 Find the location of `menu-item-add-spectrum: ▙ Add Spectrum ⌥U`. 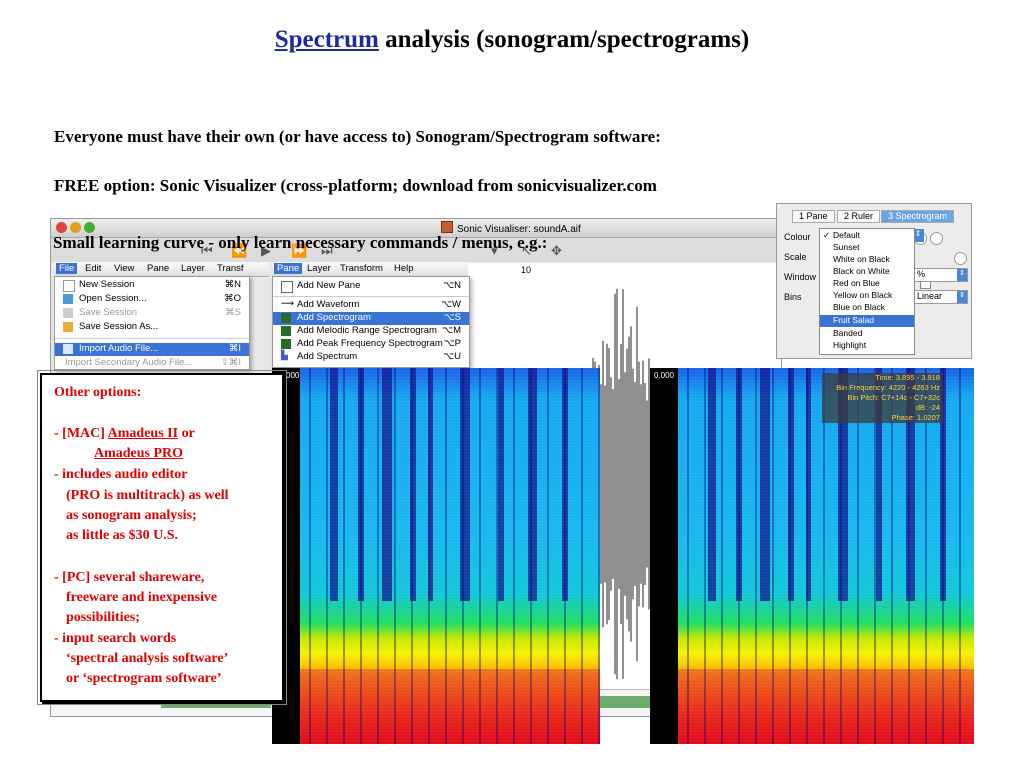

menu-item-add-spectrum: ▙ Add Spectrum ⌥U is located at coordinates (371, 357).